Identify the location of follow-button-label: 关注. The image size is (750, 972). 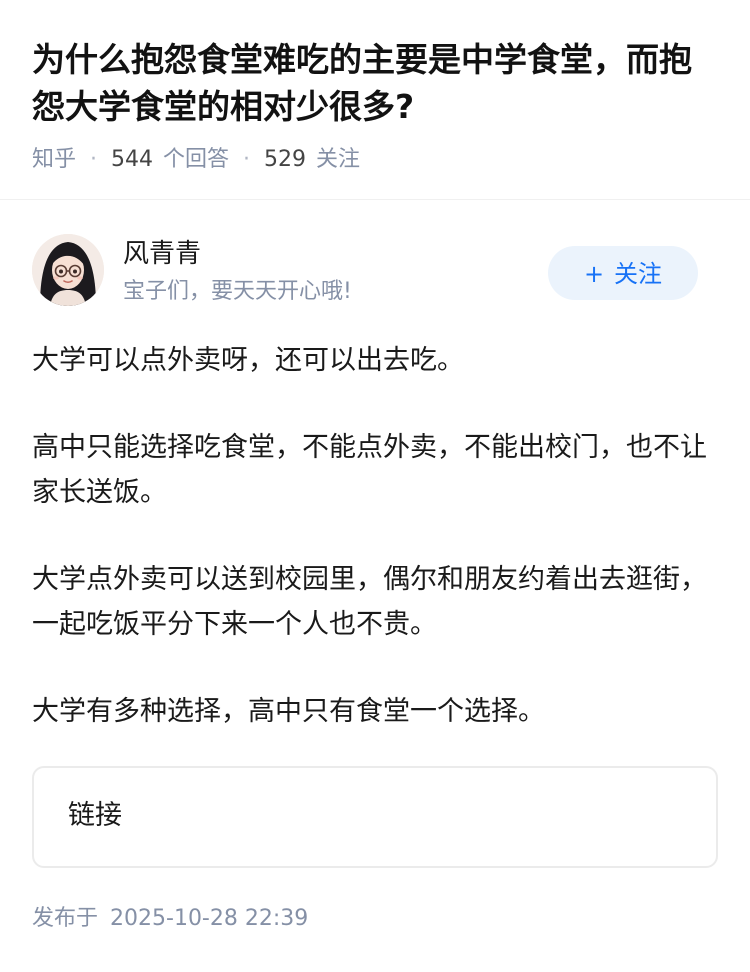
(638, 274).